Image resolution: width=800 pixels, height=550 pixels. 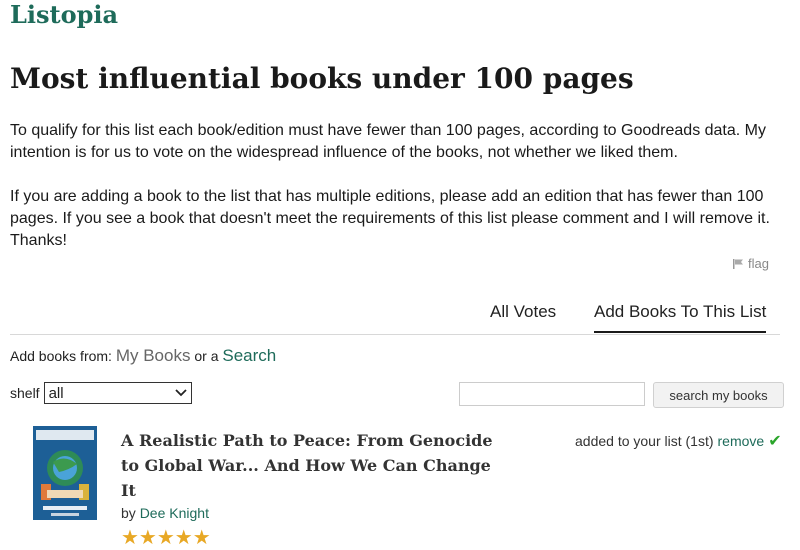 I want to click on book-cover, so click(x=65, y=473).